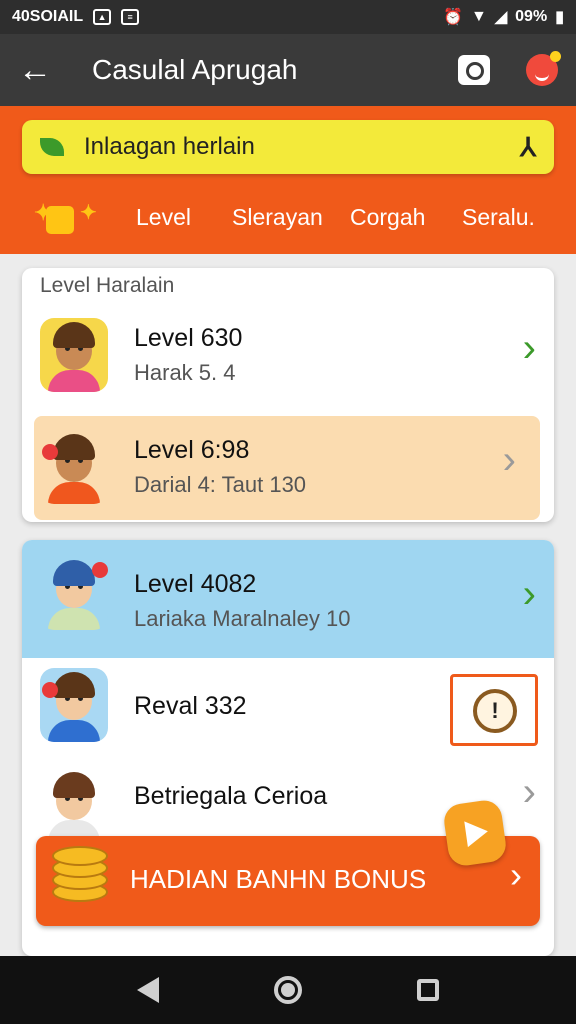 The image size is (576, 1024). I want to click on recent-apps-icon, so click(427, 990).